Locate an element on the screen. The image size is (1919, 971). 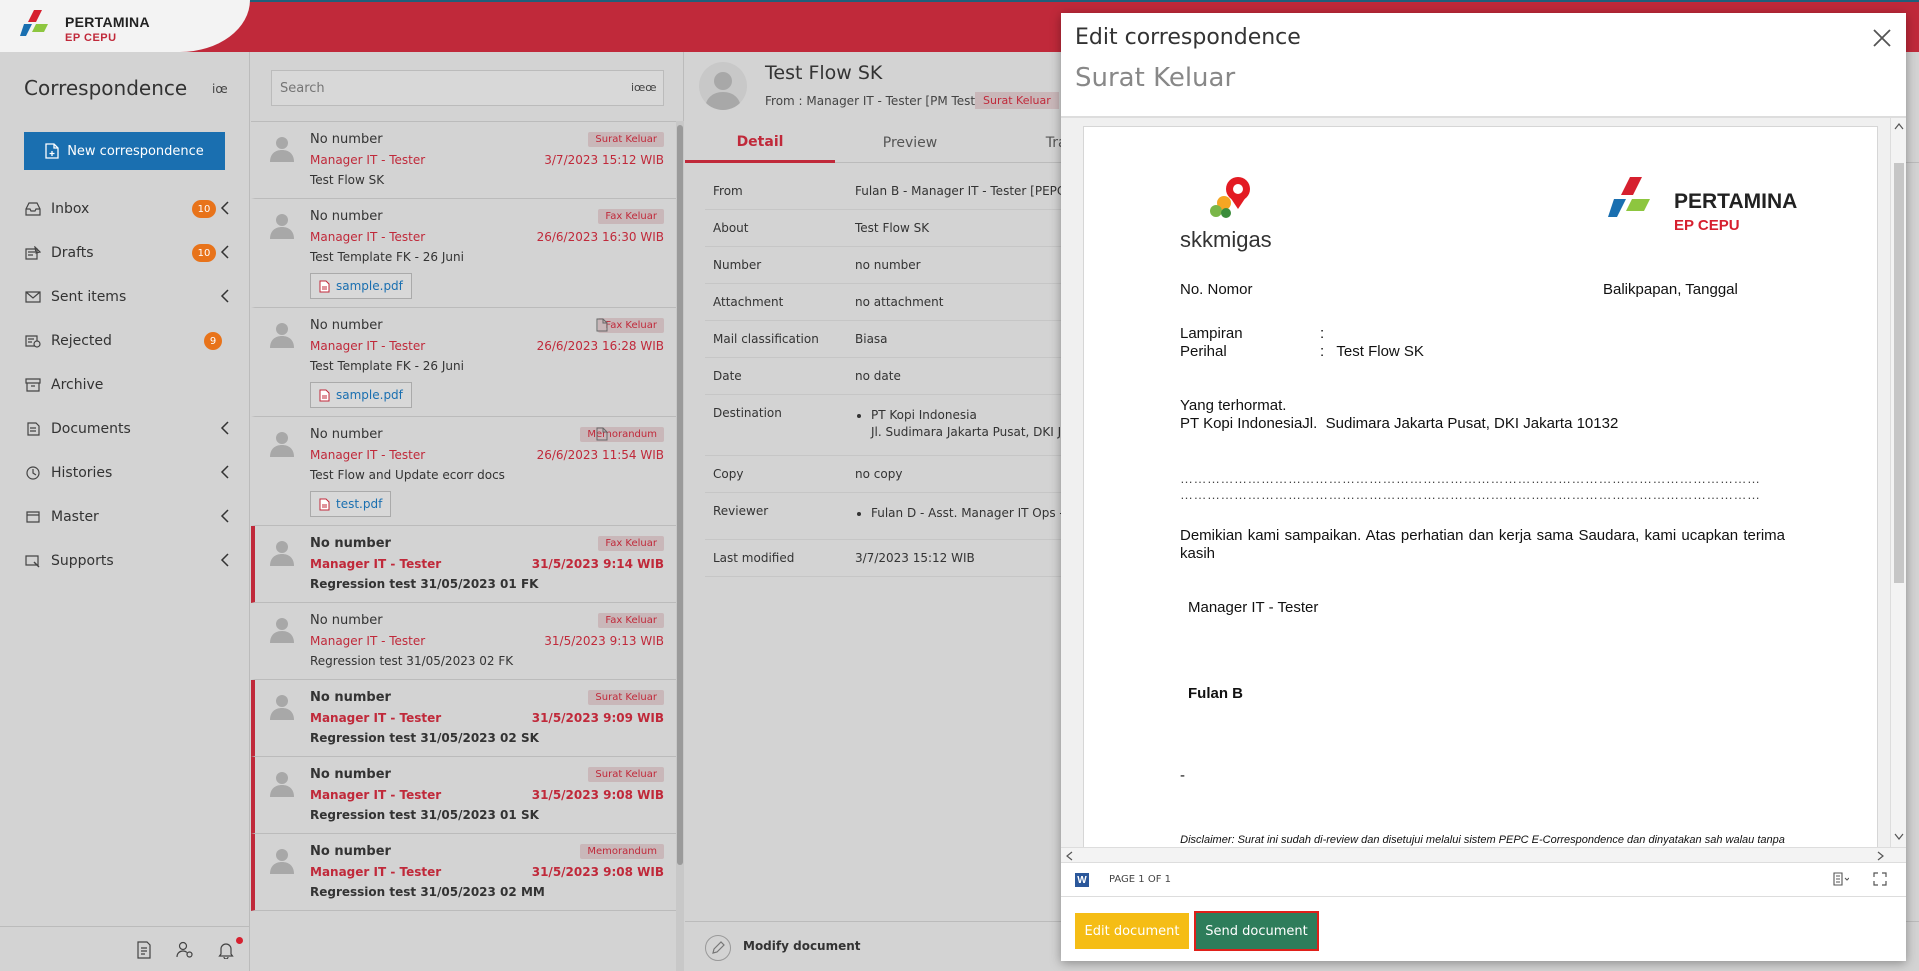
scroll-down-icon is located at coordinates (1899, 837).